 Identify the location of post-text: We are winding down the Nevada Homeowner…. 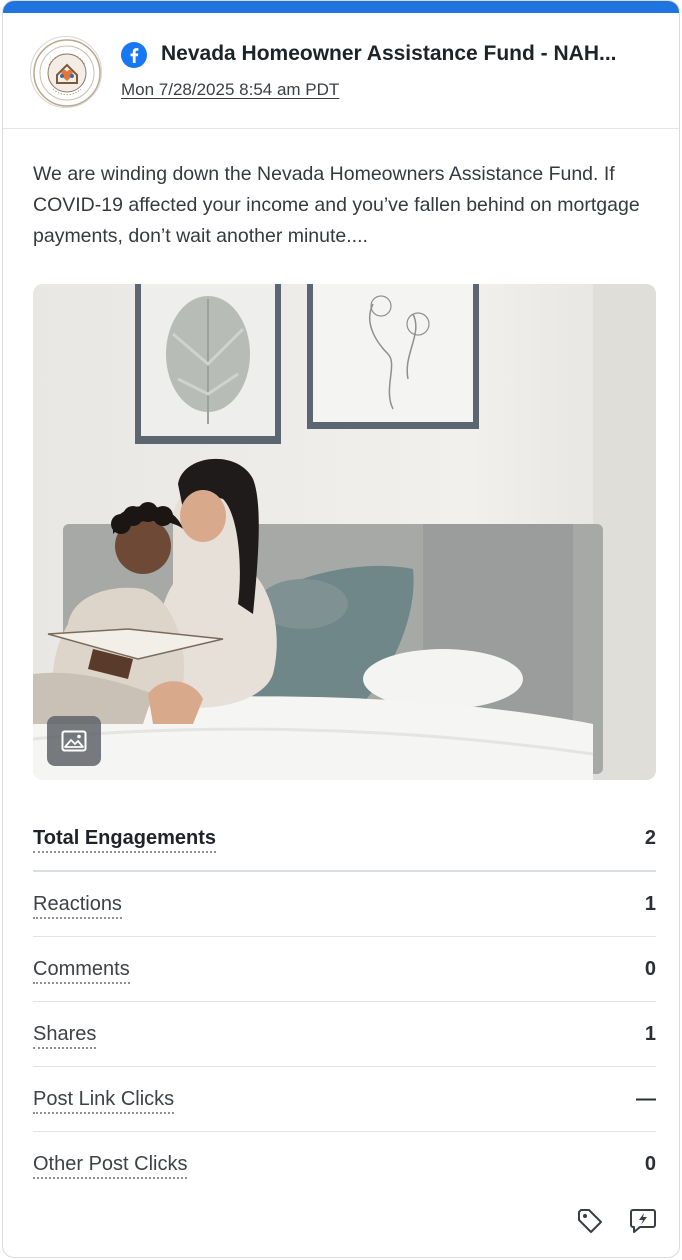
(336, 205).